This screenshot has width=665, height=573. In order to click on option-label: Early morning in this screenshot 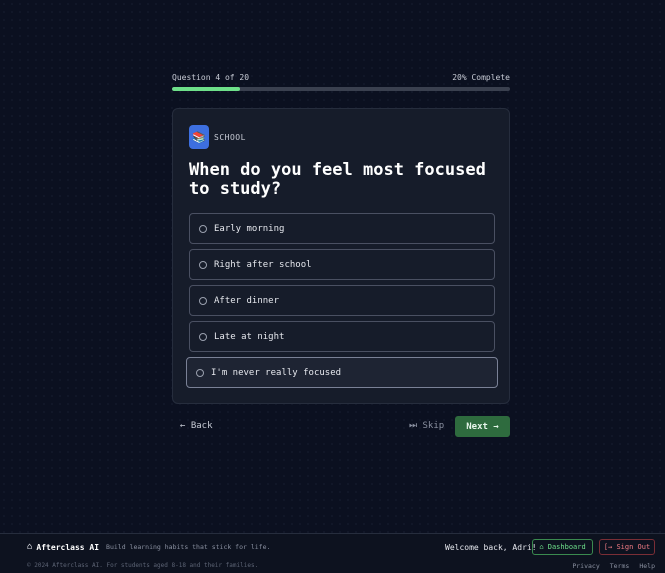, I will do `click(249, 228)`.